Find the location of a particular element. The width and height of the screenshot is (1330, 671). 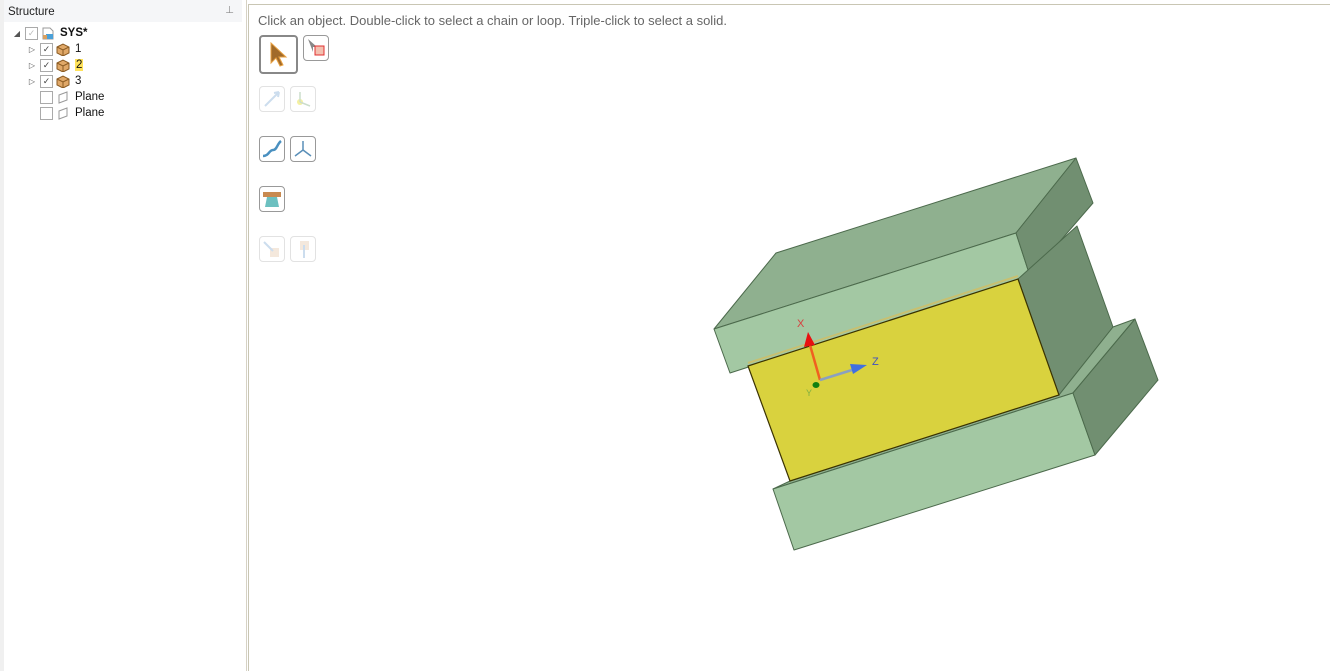

z-axis-label: Z is located at coordinates (875, 362).